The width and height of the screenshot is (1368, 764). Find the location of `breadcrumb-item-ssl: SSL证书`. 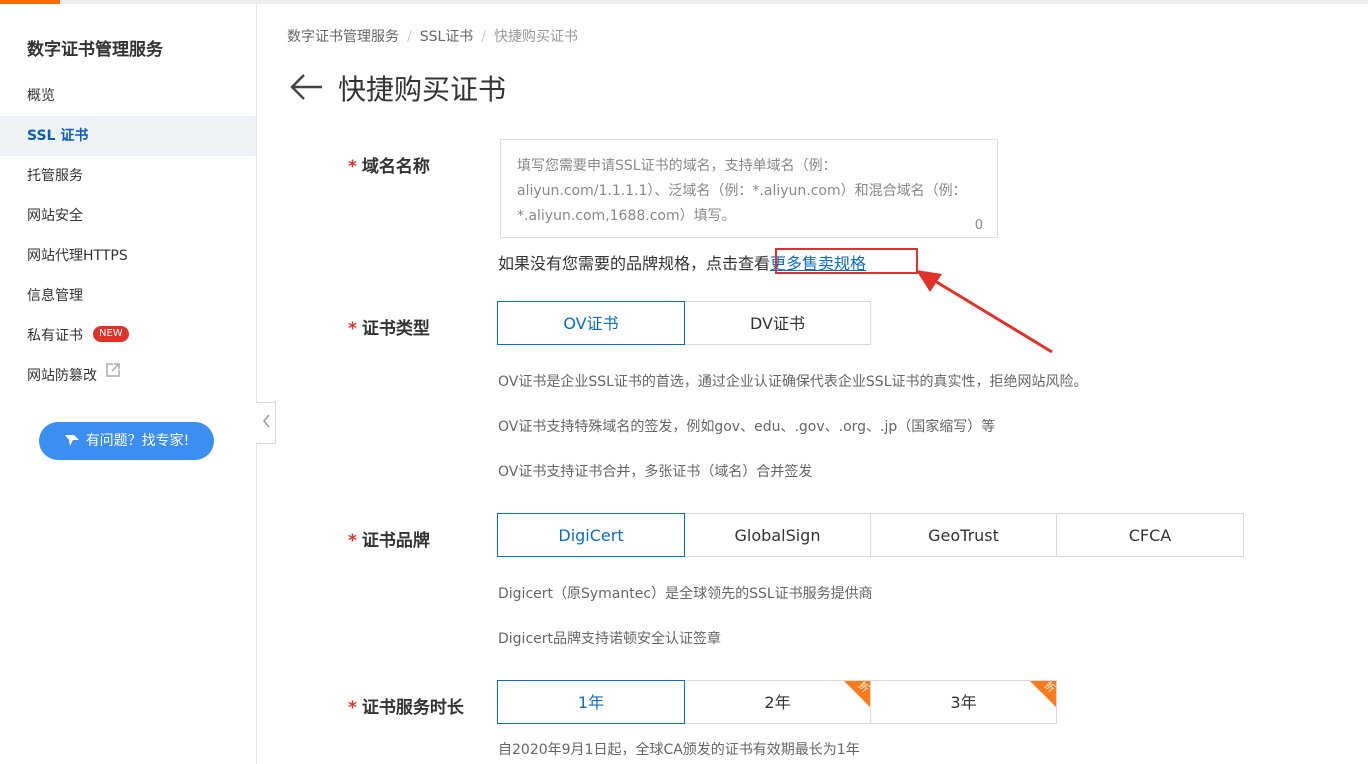

breadcrumb-item-ssl: SSL证书 is located at coordinates (447, 37).